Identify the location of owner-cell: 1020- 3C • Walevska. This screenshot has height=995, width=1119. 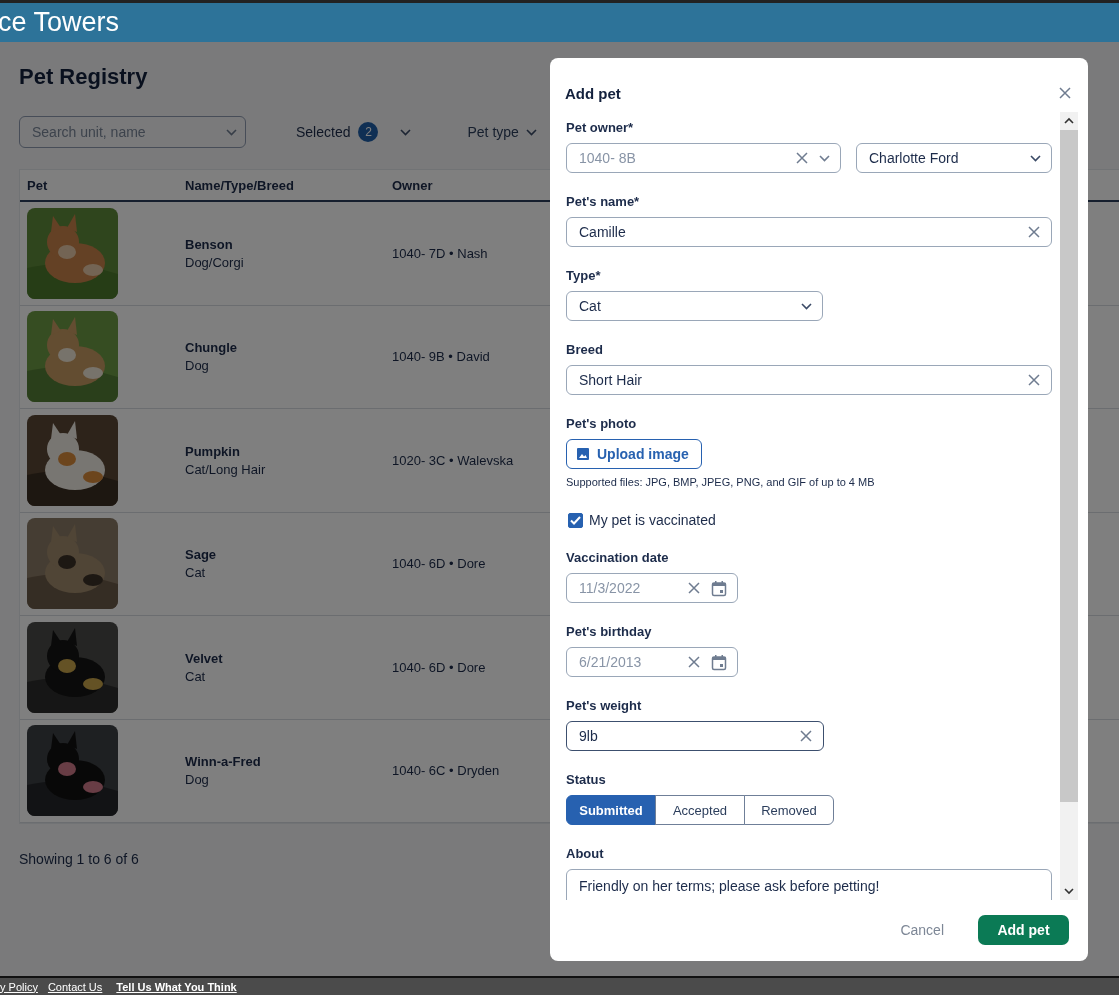
(453, 460).